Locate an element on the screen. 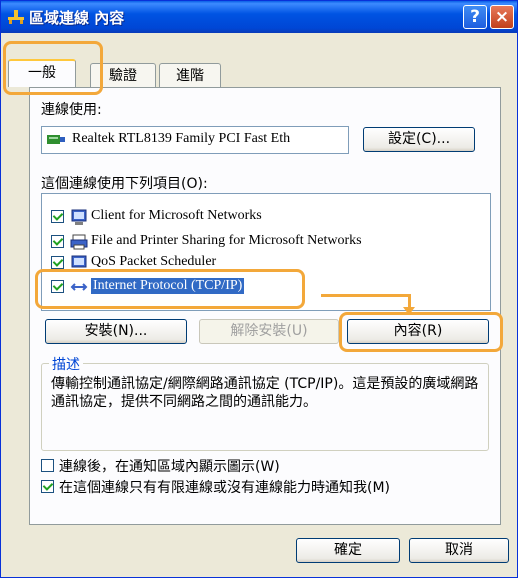 The image size is (518, 578). ok-button: 確定 is located at coordinates (348, 550).